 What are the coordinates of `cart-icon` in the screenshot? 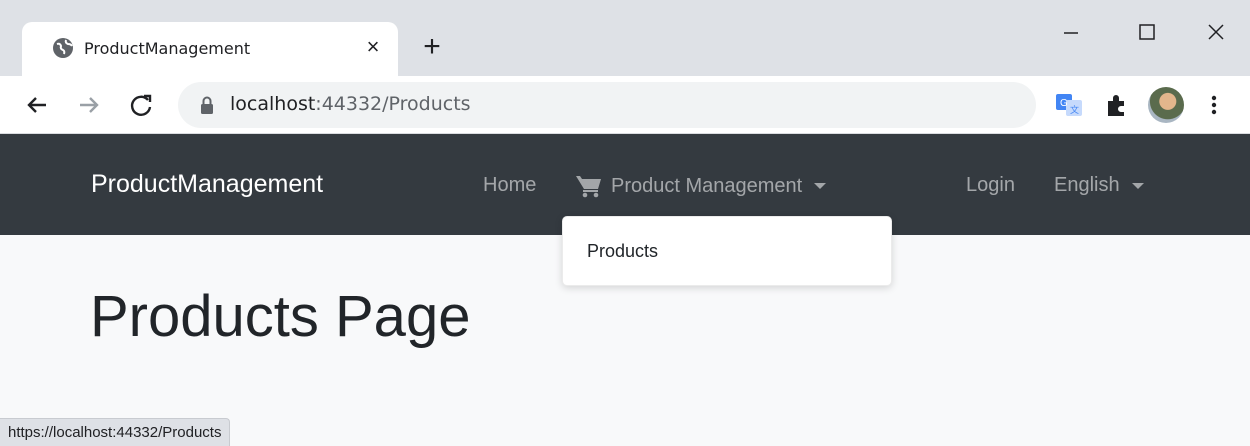 It's located at (588, 187).